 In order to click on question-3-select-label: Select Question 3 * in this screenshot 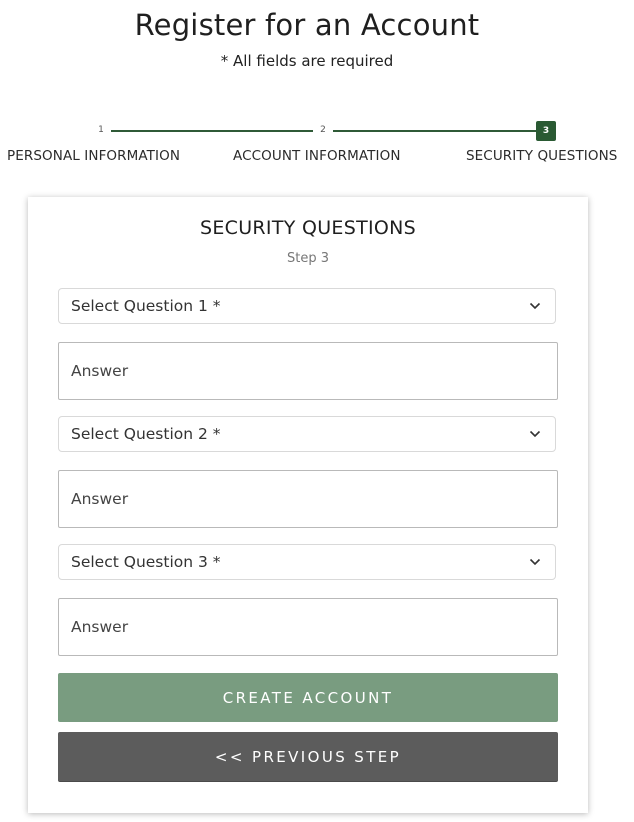, I will do `click(146, 562)`.